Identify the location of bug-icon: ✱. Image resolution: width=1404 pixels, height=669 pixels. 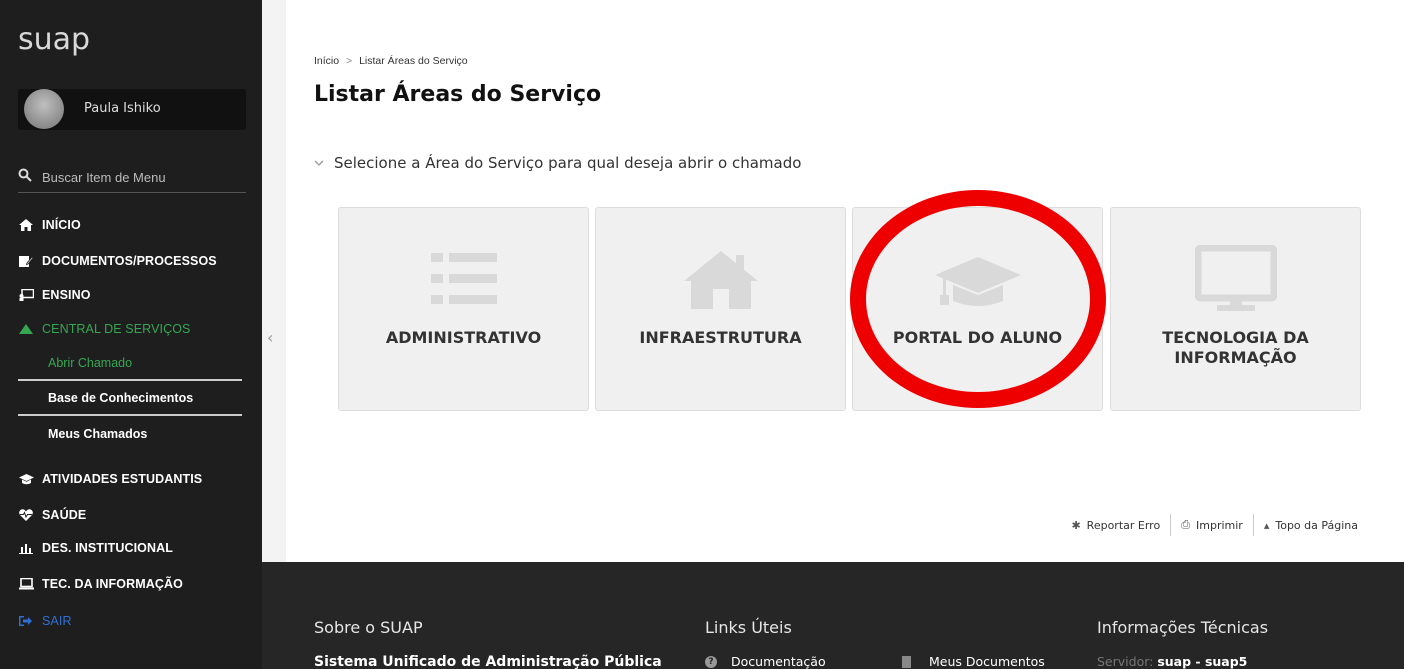
(1076, 525).